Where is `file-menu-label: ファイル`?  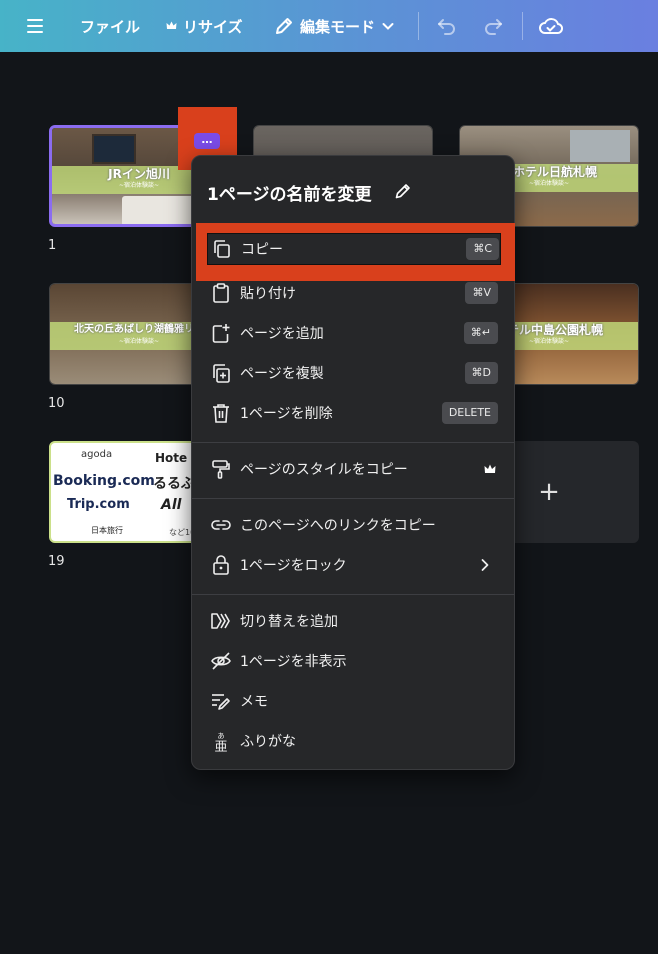 file-menu-label: ファイル is located at coordinates (110, 26).